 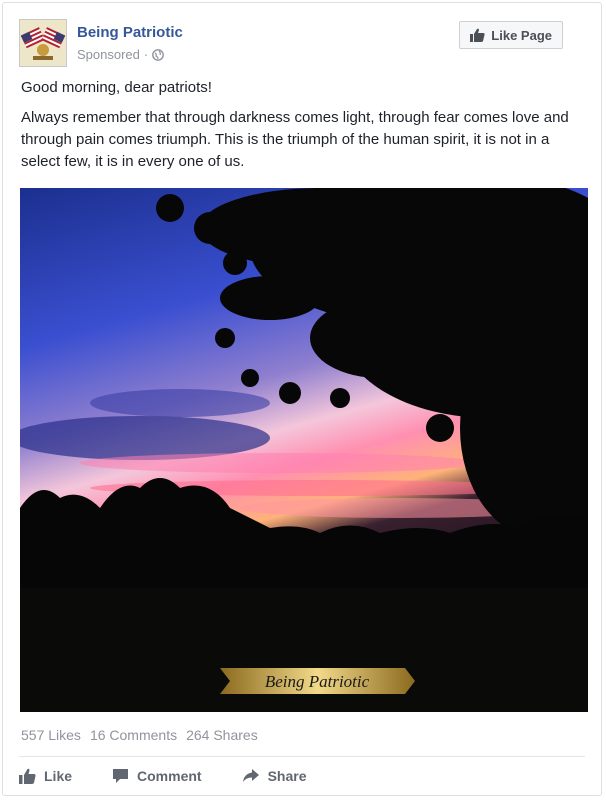 I want to click on image-watermark-text: Being Patriotic, so click(x=317, y=681).